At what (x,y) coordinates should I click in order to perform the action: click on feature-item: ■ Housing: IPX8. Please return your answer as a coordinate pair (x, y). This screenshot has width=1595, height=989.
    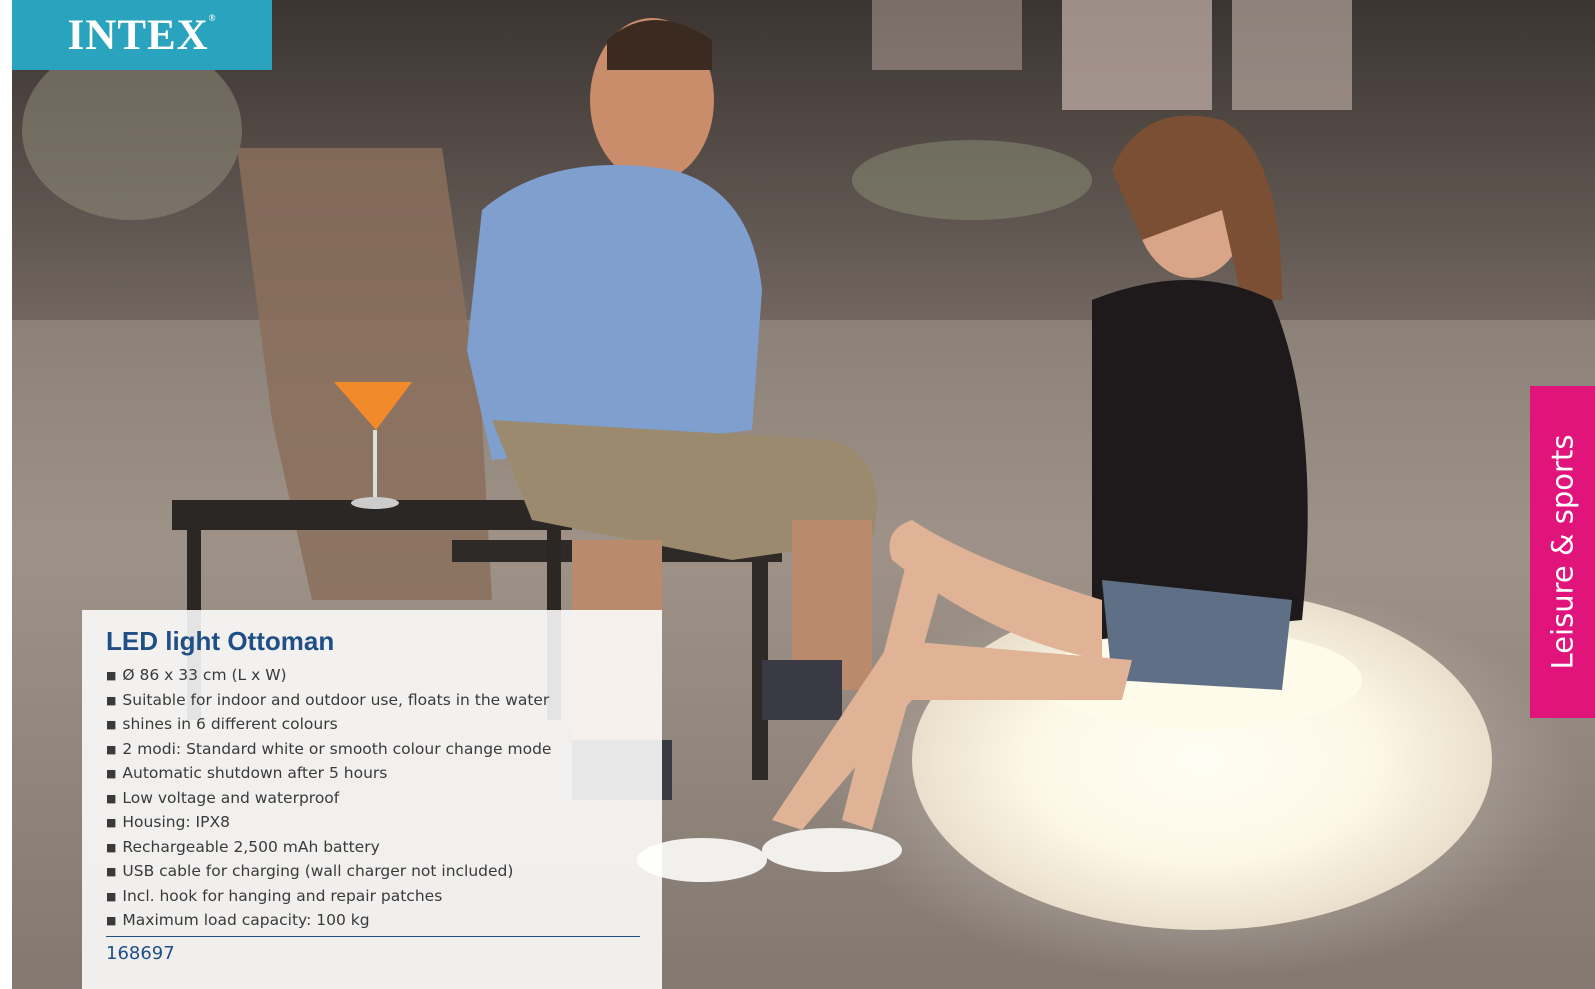
    Looking at the image, I should click on (328, 823).